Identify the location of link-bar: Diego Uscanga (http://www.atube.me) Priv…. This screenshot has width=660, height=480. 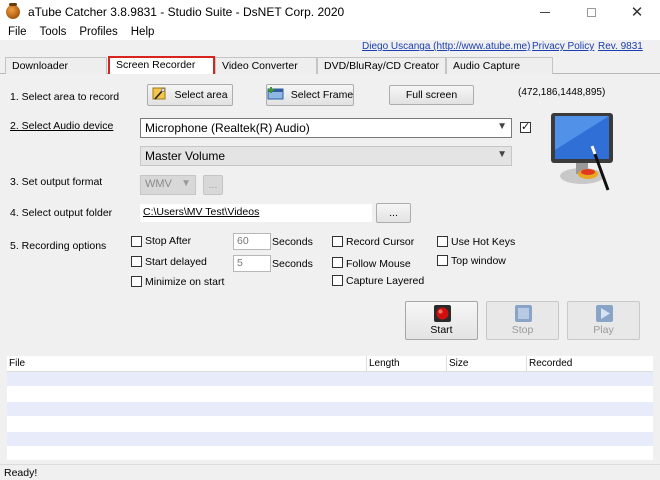
(330, 47).